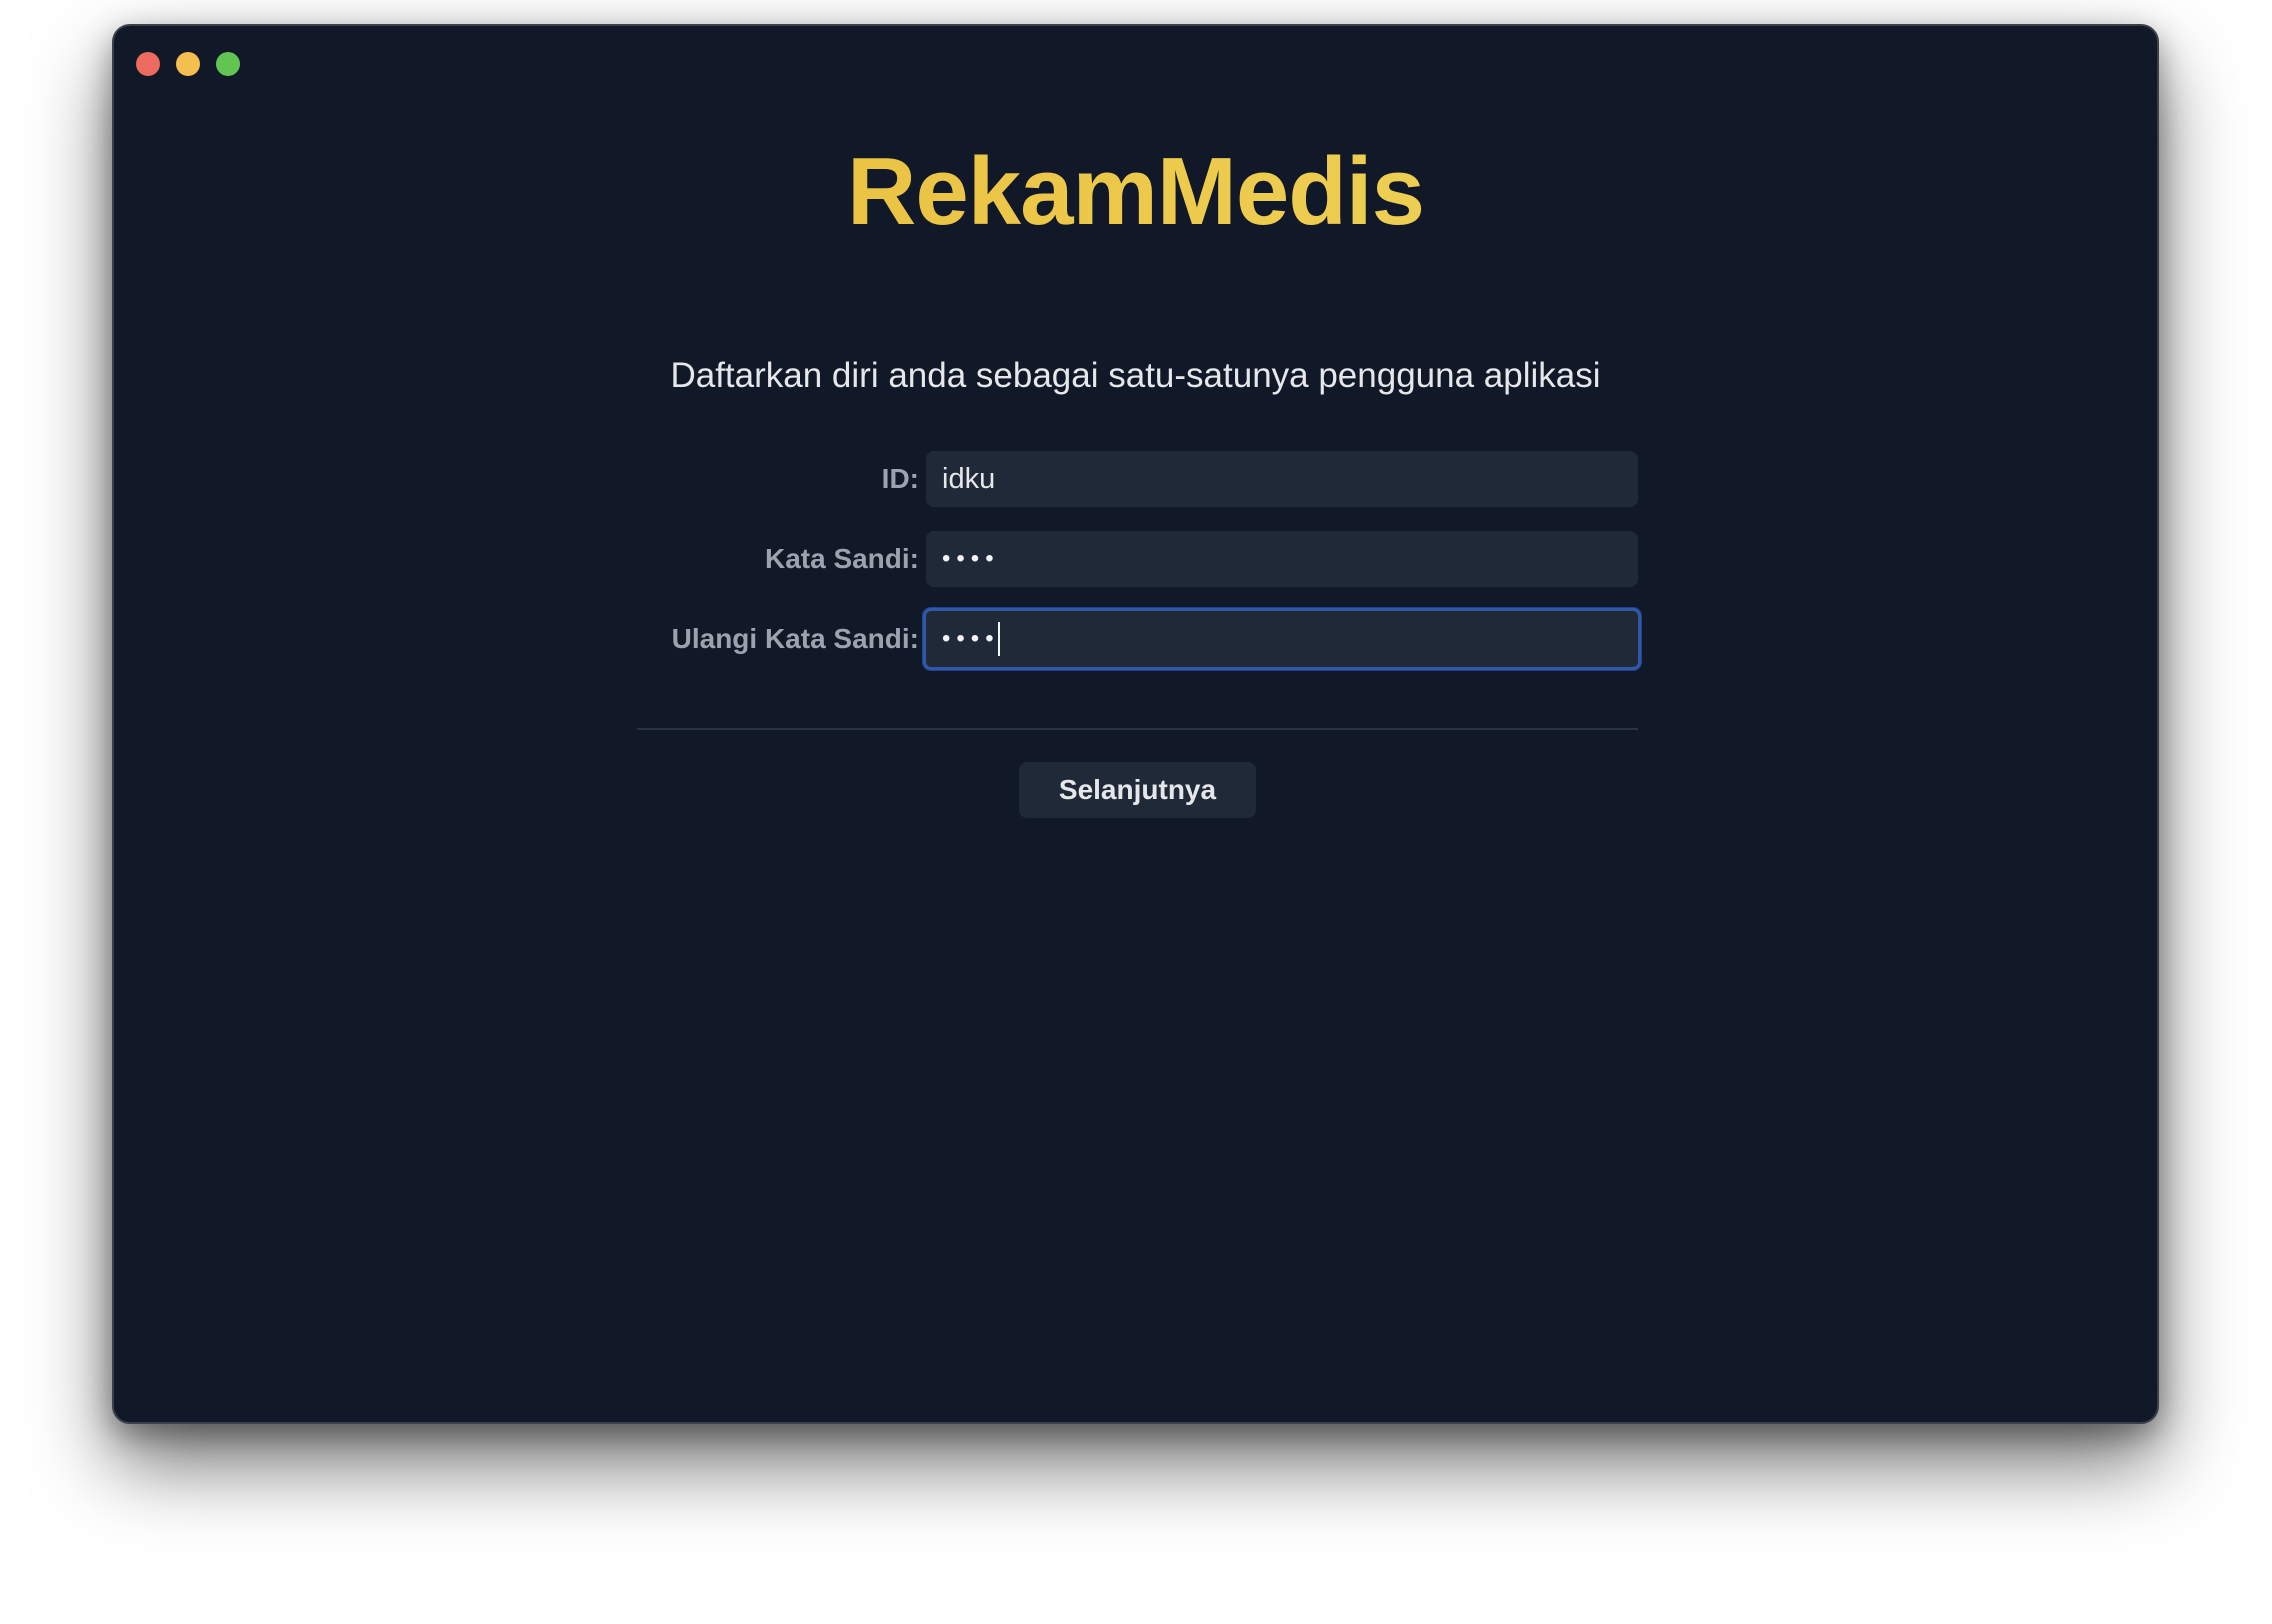  What do you see at coordinates (841, 558) in the screenshot?
I see `password-label: Kata Sandi:` at bounding box center [841, 558].